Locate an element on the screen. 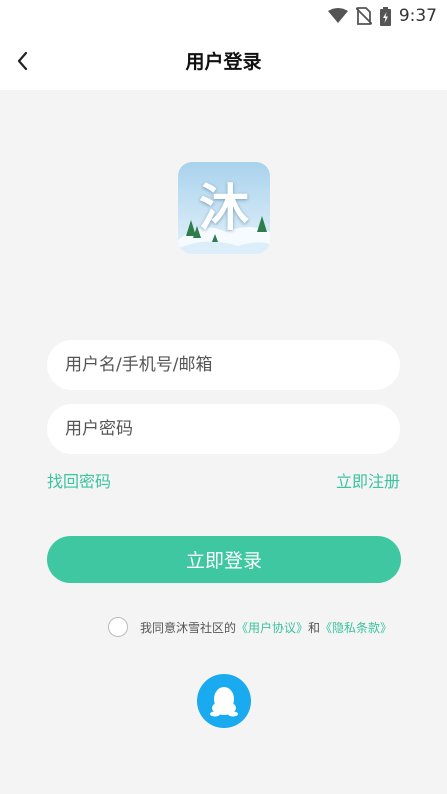  qq-penguin-icon is located at coordinates (224, 702).